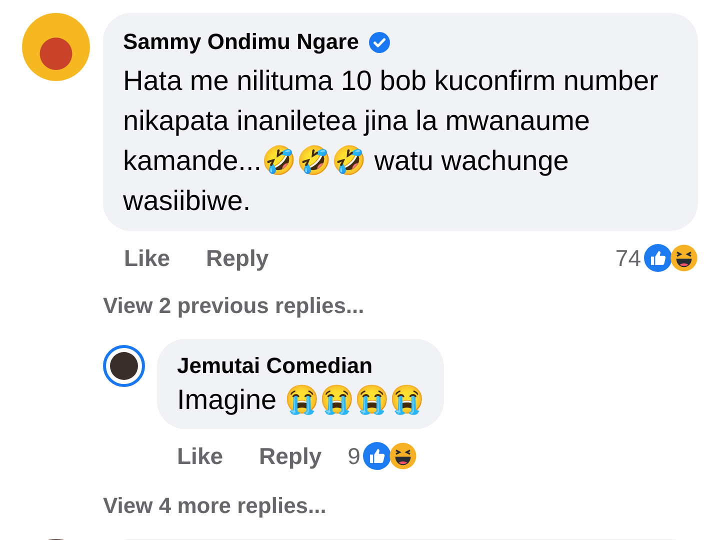 This screenshot has width=720, height=540. What do you see at coordinates (275, 366) in the screenshot?
I see `author-name: Jemutai Comedian` at bounding box center [275, 366].